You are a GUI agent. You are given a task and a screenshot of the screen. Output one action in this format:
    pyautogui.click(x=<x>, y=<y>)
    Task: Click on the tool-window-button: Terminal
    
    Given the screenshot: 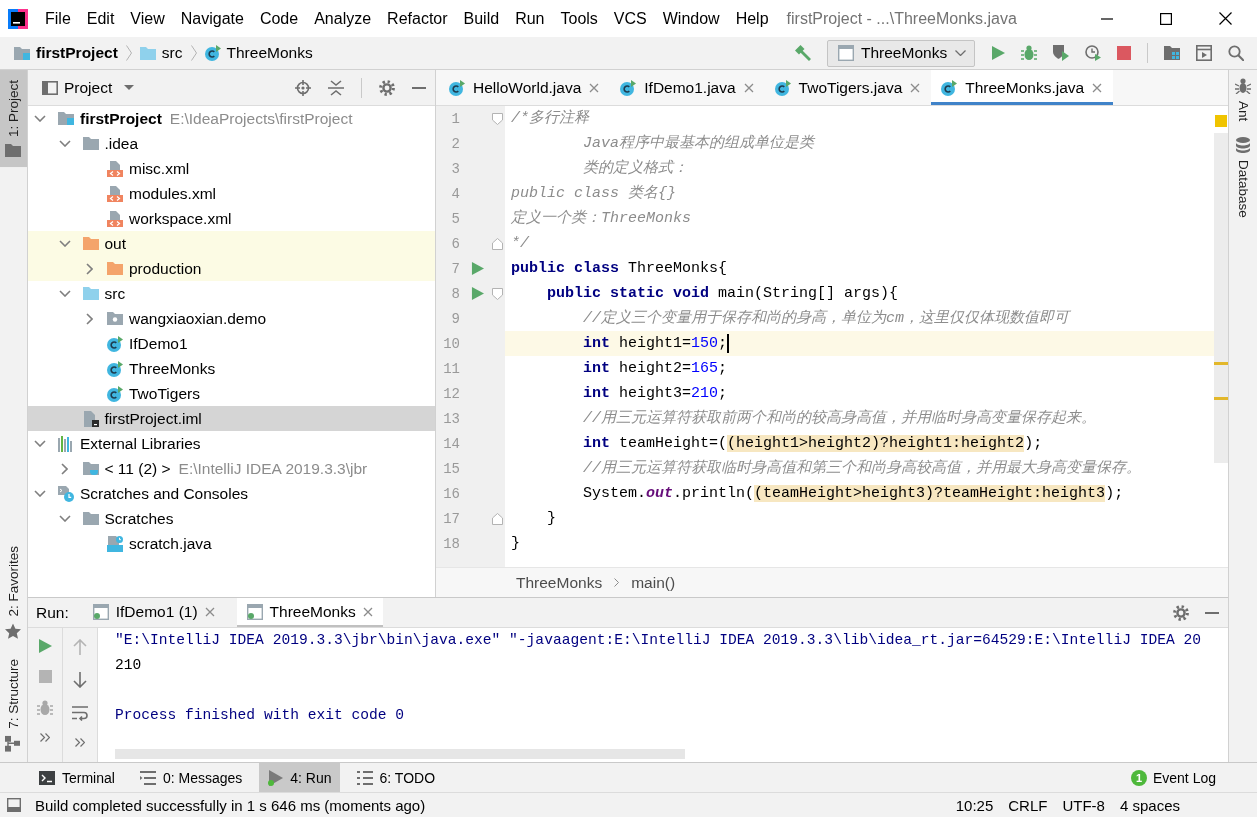 What is the action you would take?
    pyautogui.click(x=77, y=777)
    